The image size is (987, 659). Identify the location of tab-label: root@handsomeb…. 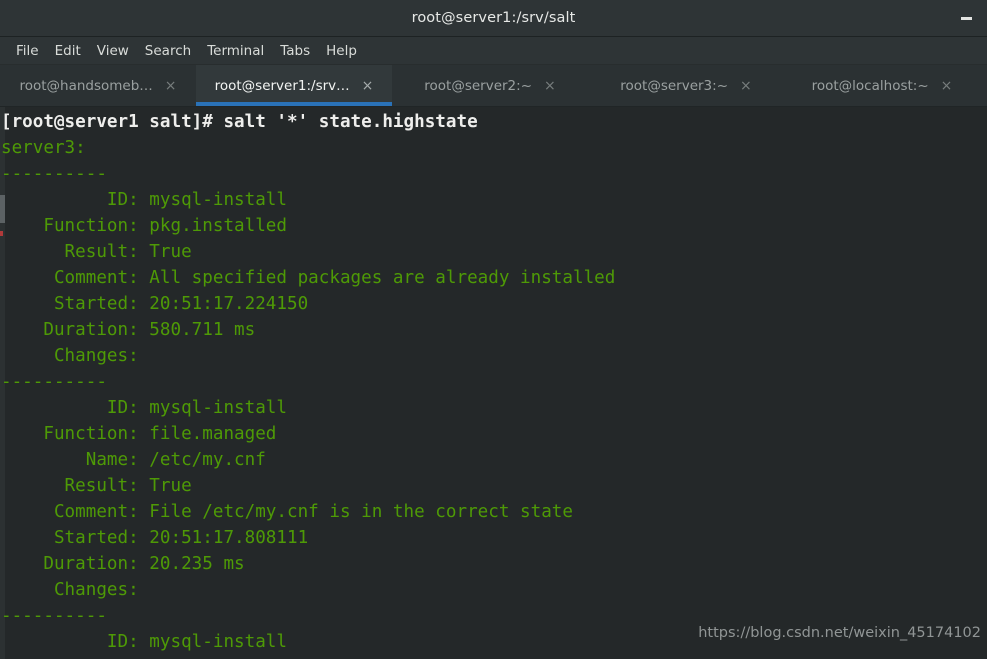
(86, 85).